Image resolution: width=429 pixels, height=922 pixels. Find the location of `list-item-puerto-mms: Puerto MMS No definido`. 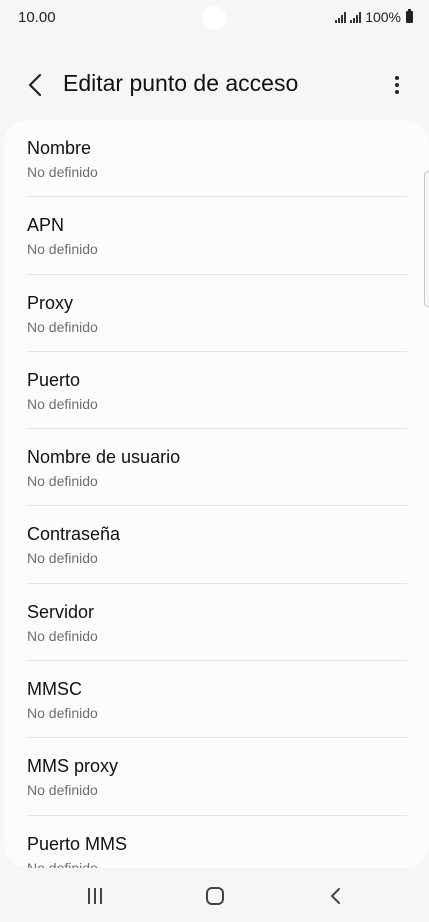

list-item-puerto-mms: Puerto MMS No definido is located at coordinates (216, 842).